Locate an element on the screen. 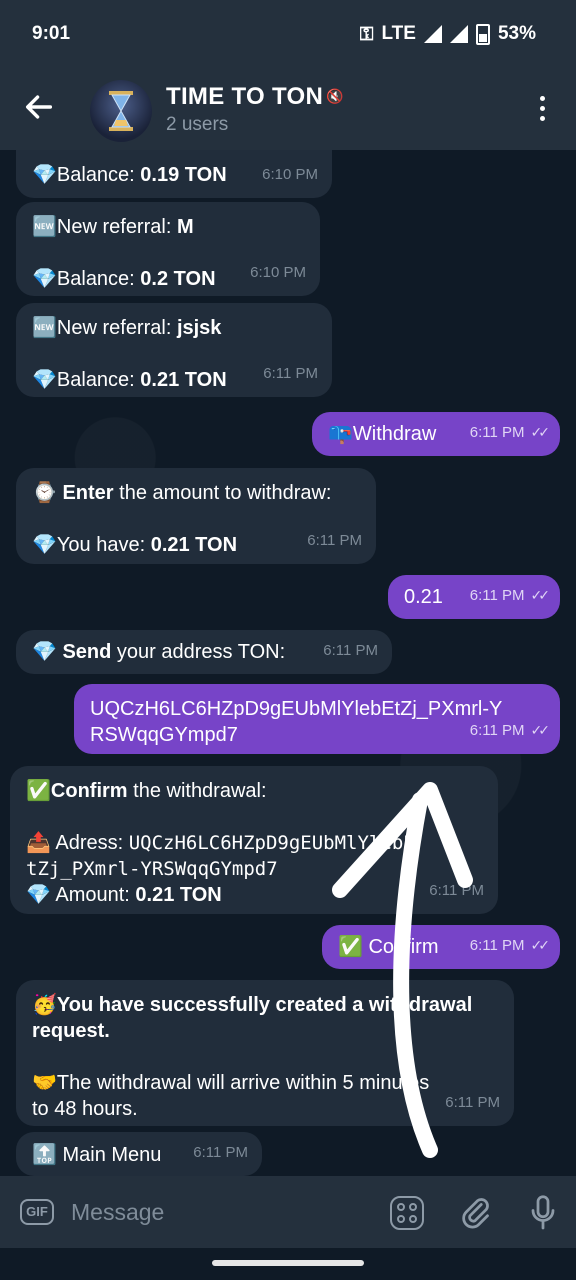 This screenshot has height=1280, width=576. back-arrow-icon is located at coordinates (39, 107).